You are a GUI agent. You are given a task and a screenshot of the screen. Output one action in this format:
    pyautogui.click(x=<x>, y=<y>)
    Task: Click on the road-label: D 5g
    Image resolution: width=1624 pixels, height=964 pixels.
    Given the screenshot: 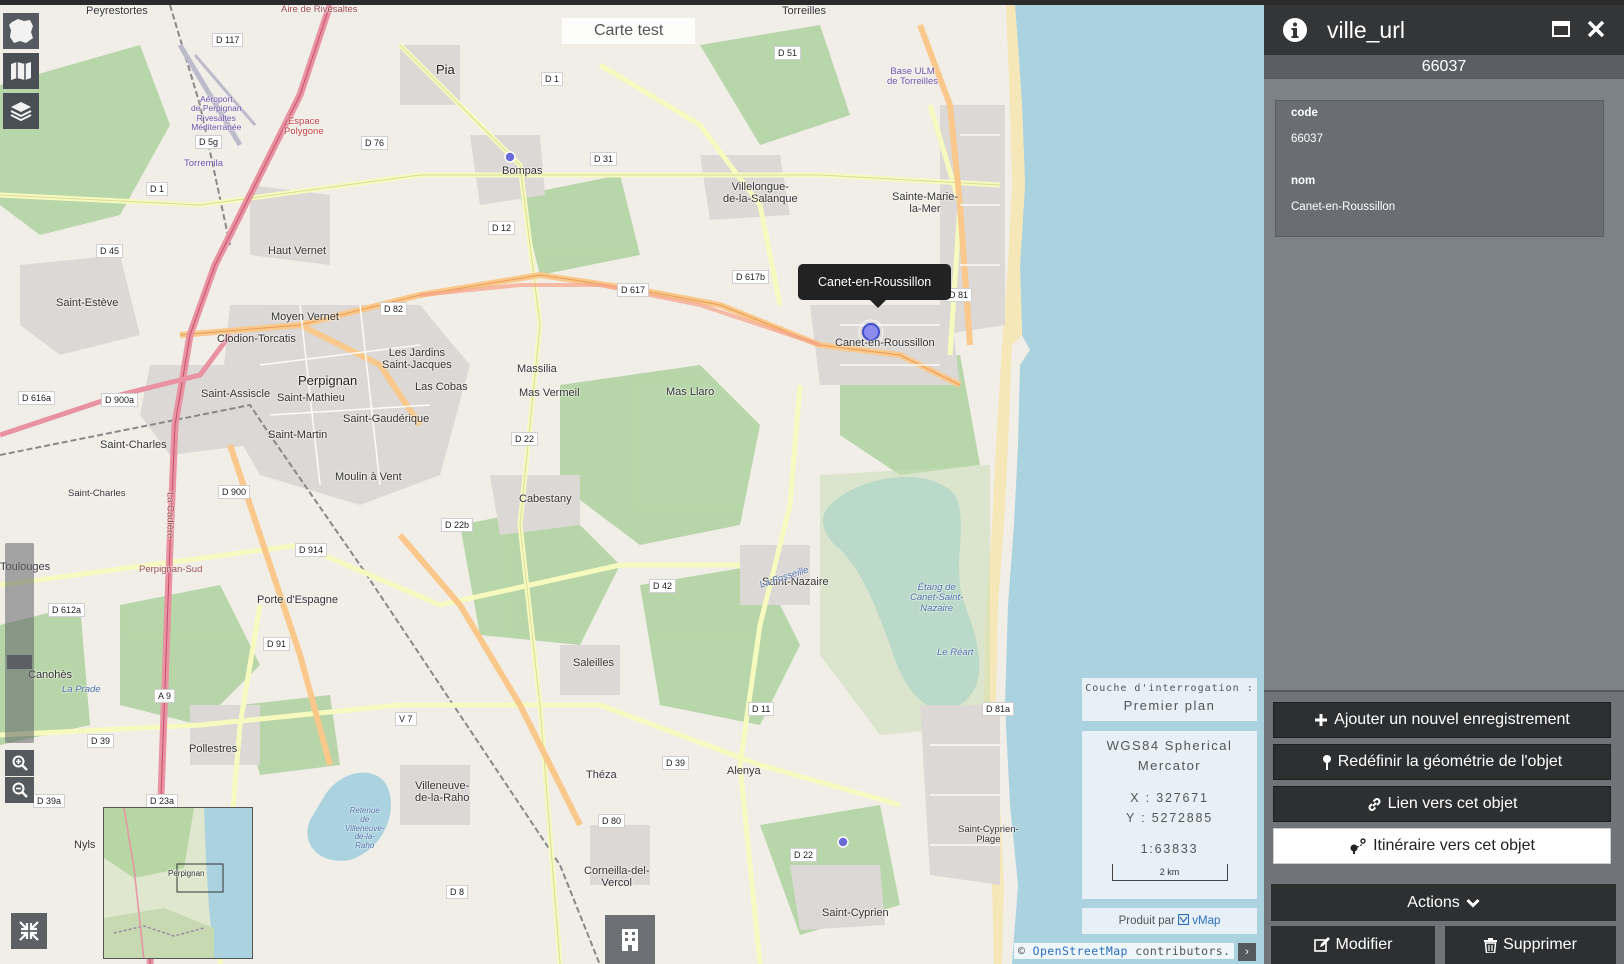 What is the action you would take?
    pyautogui.click(x=209, y=142)
    